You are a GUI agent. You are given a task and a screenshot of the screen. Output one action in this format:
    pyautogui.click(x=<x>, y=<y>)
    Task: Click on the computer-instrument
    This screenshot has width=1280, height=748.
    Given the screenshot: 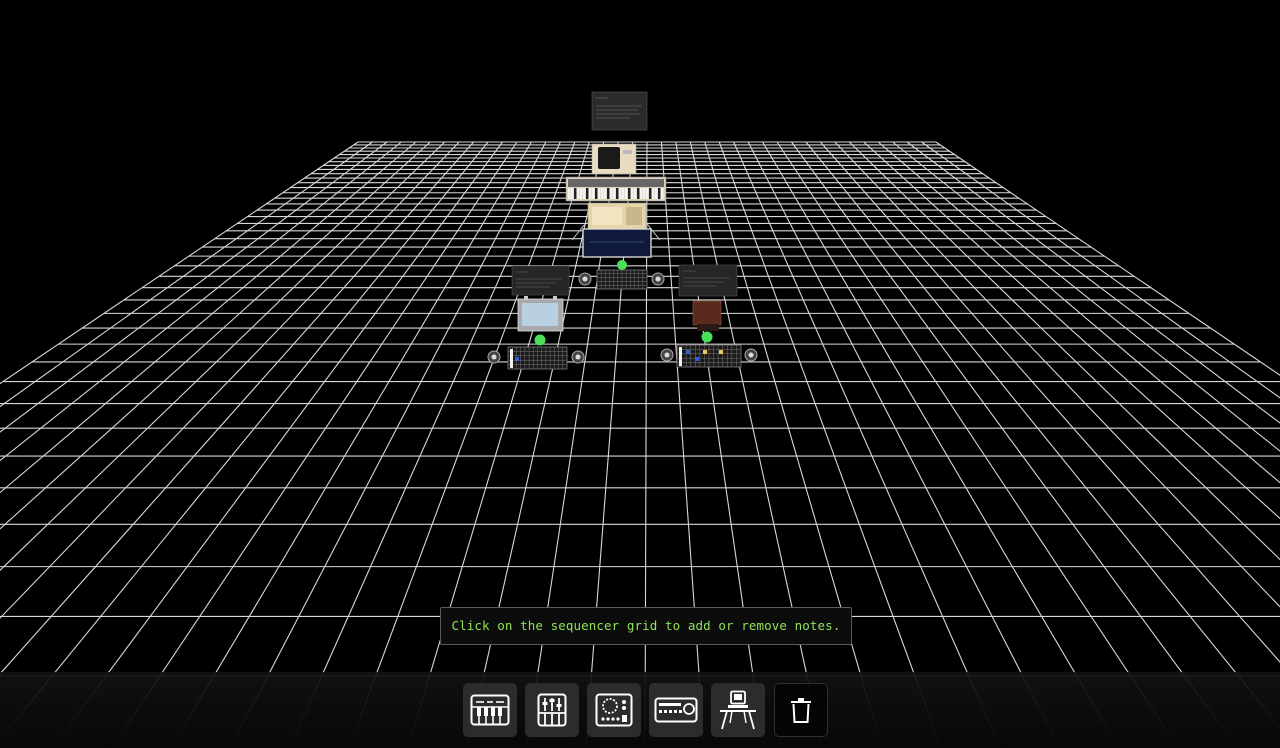 What is the action you would take?
    pyautogui.click(x=614, y=159)
    